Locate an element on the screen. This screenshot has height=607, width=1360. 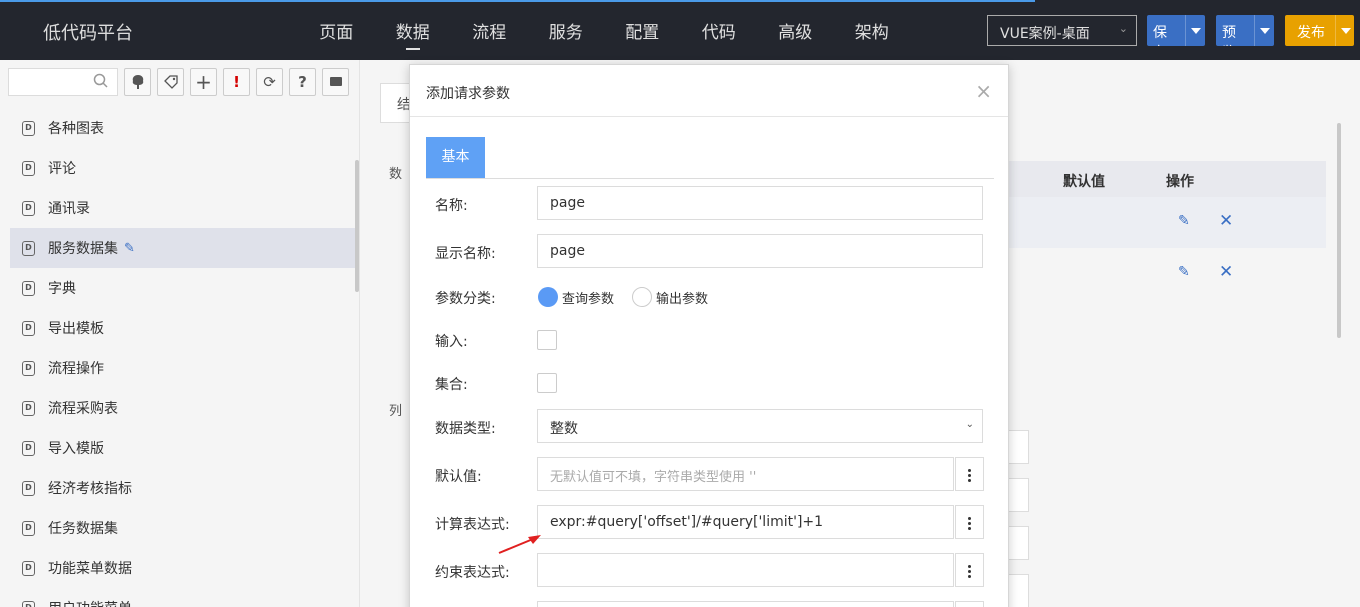
sidebar-search-input is located at coordinates (63, 82).